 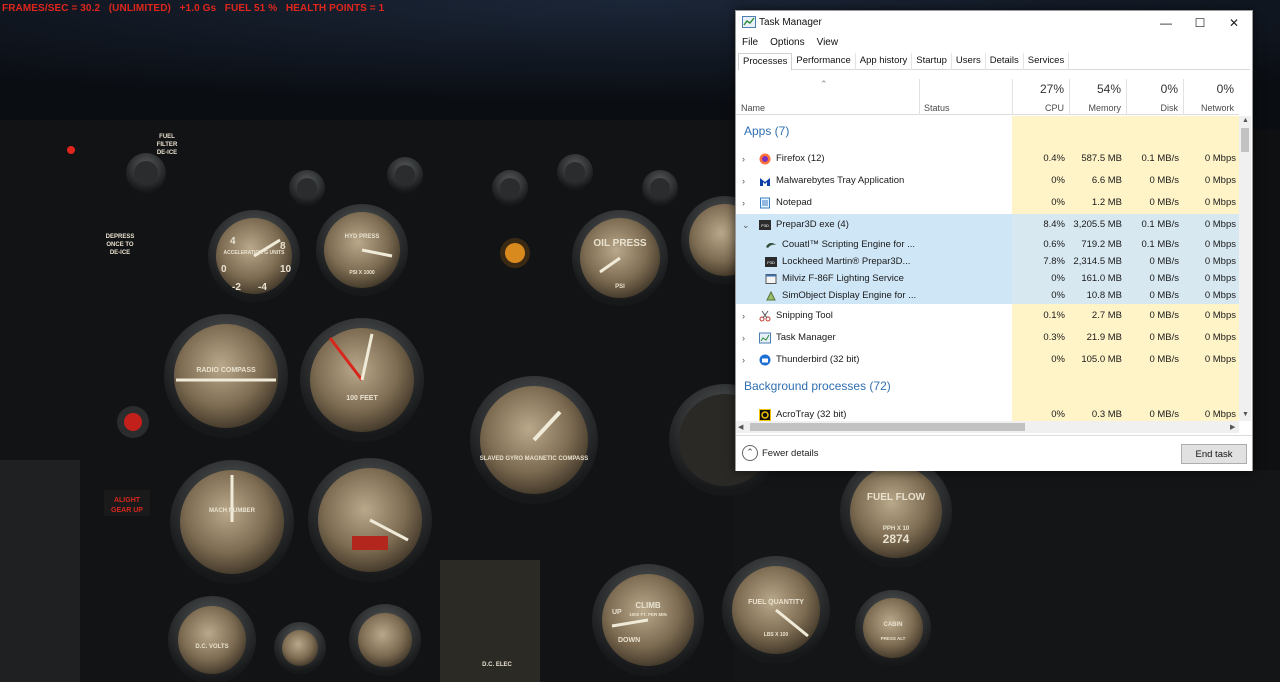 I want to click on horizontal-scroll-thumb, so click(x=887, y=427).